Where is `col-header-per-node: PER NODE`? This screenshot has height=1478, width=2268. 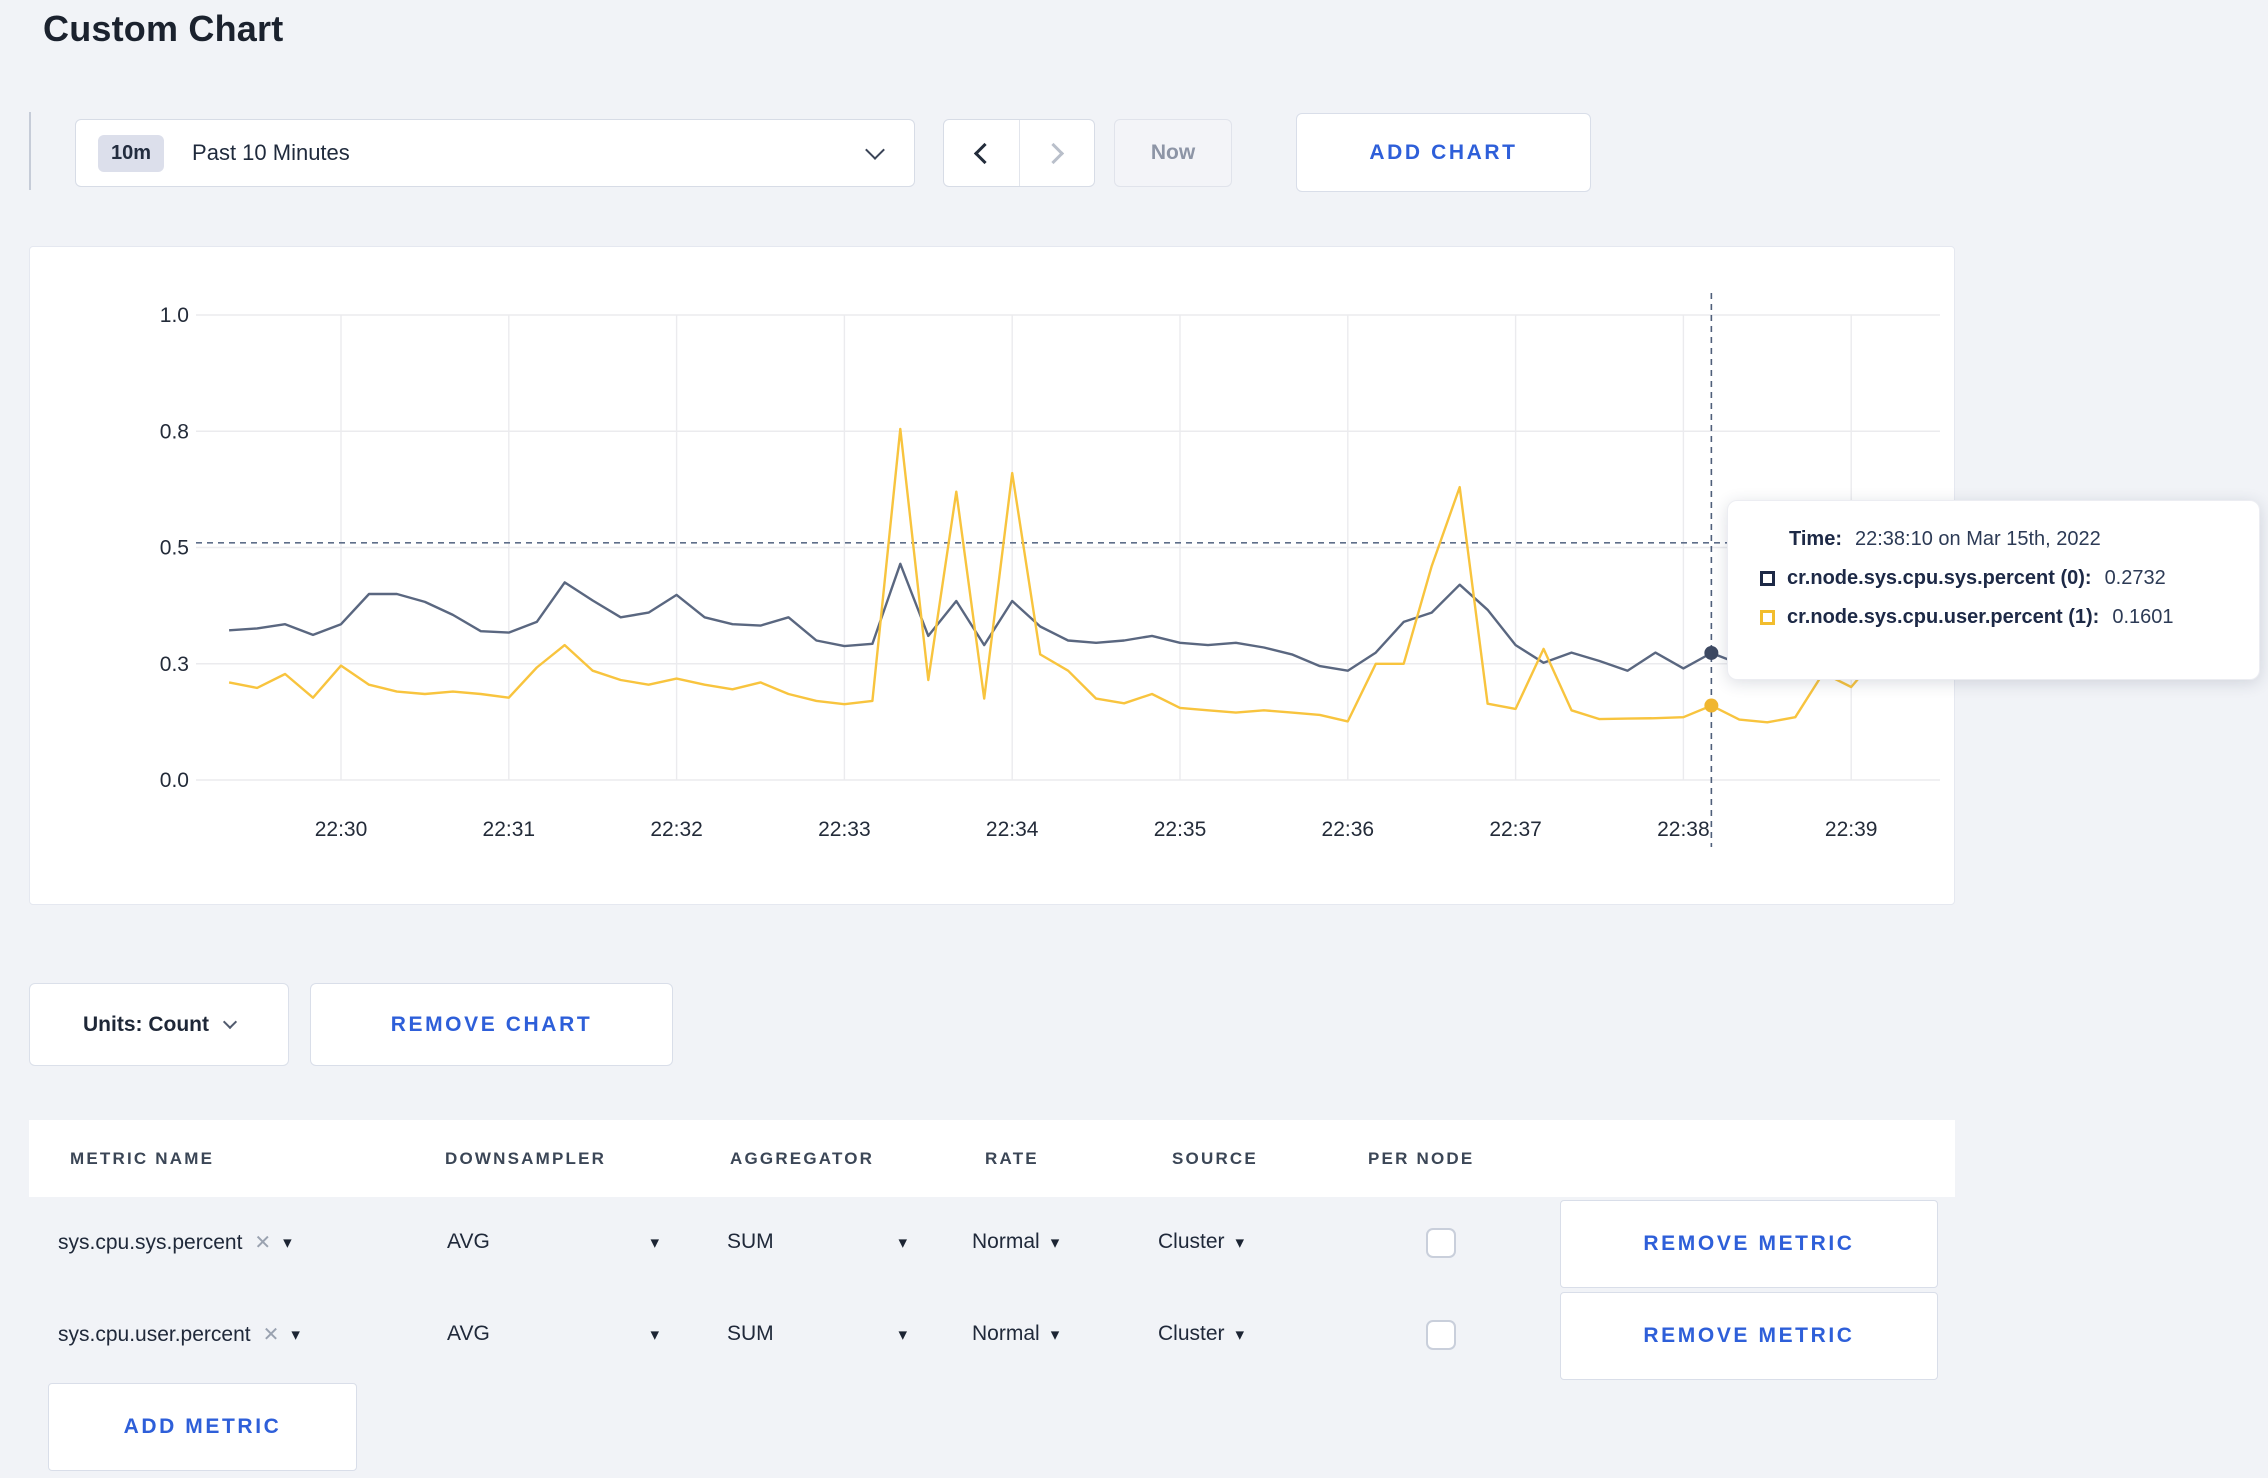
col-header-per-node: PER NODE is located at coordinates (1421, 1158).